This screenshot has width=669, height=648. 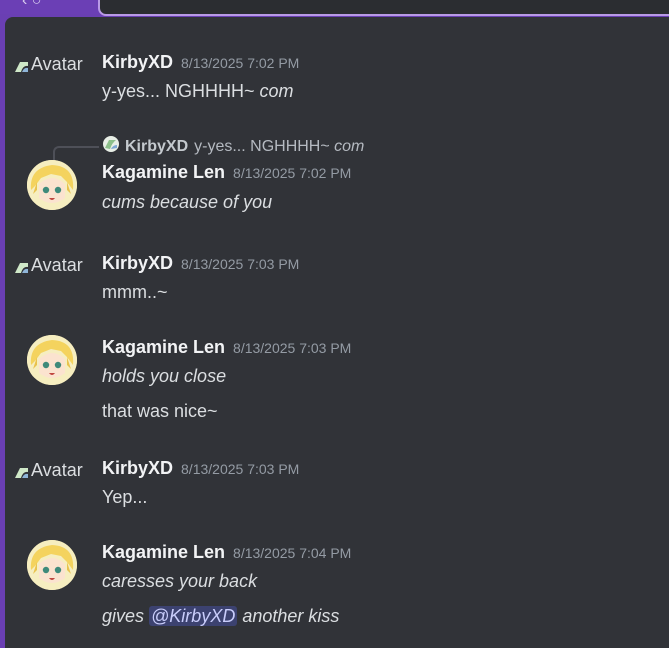 What do you see at coordinates (279, 146) in the screenshot?
I see `reply-text: y-yes... NGHHHH~ com` at bounding box center [279, 146].